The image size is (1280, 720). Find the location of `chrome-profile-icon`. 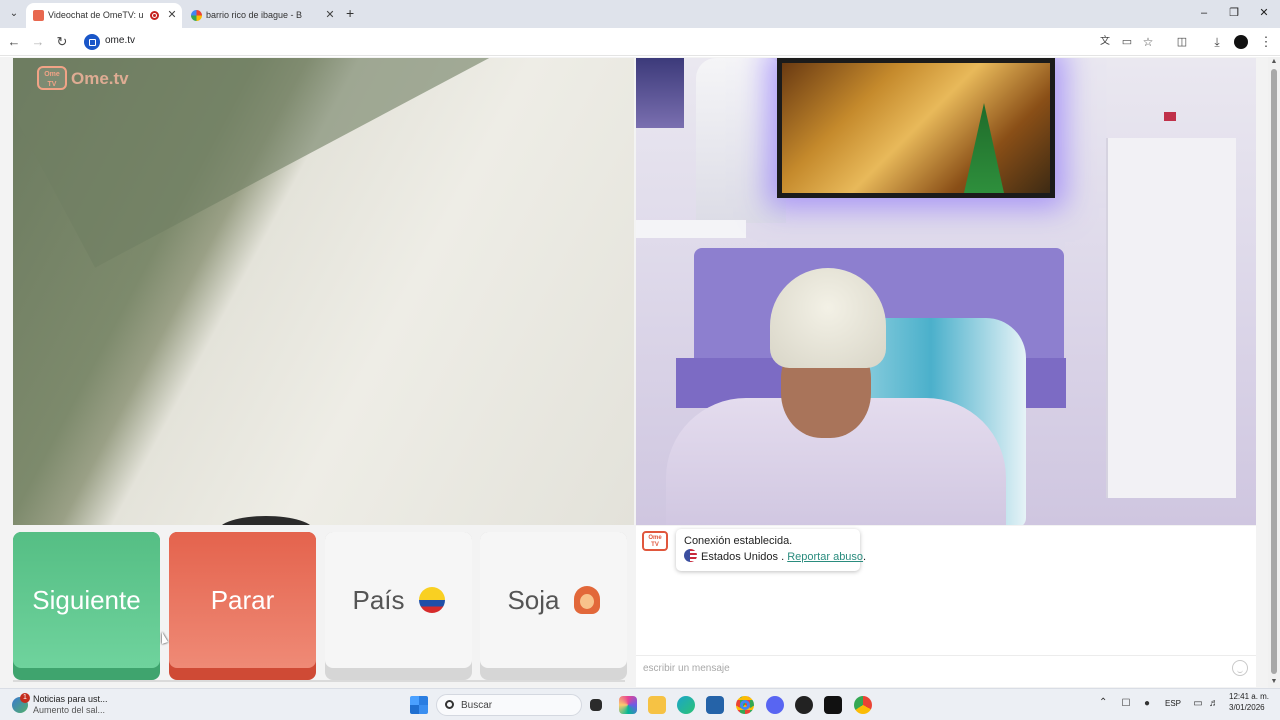

chrome-profile-icon is located at coordinates (863, 705).